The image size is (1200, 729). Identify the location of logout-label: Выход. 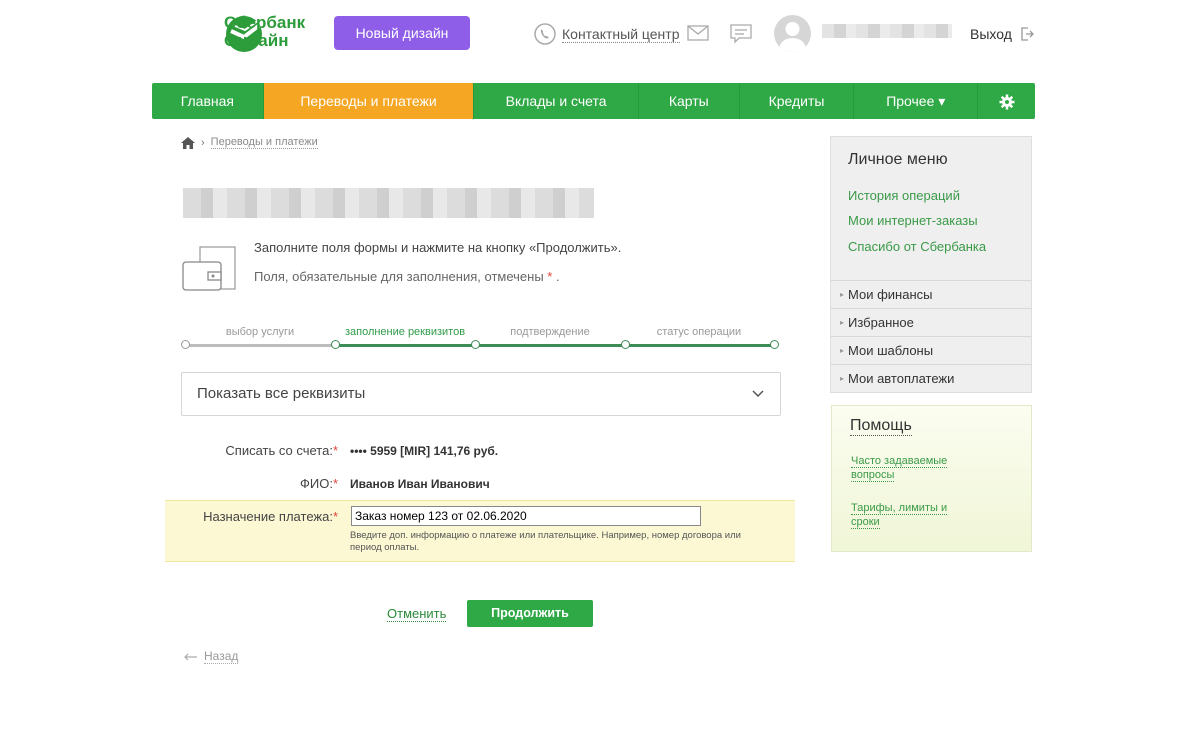
(991, 34).